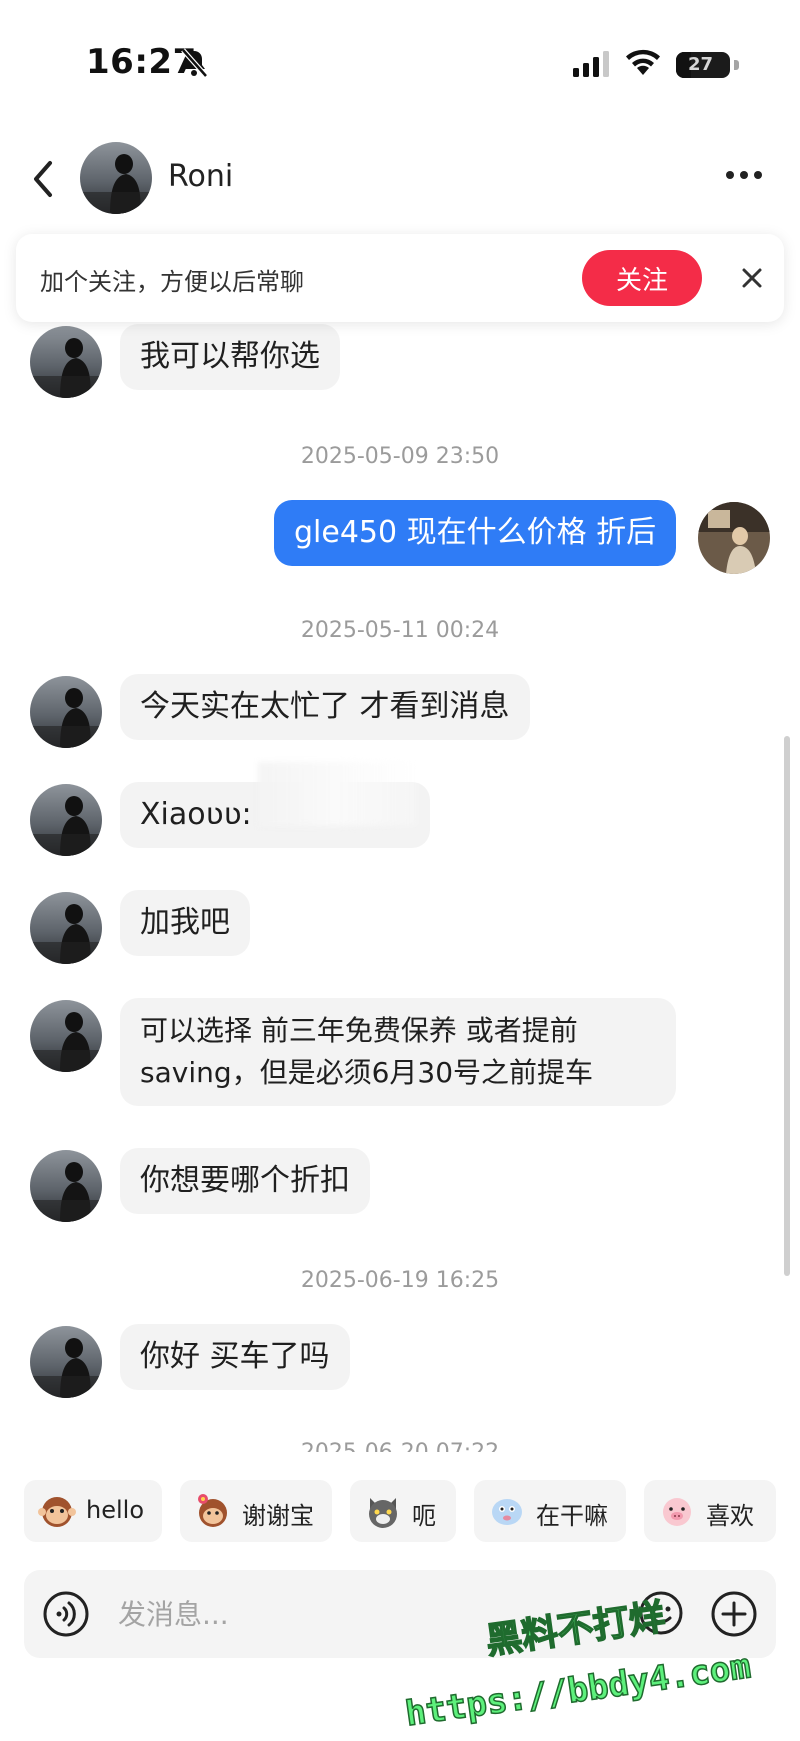 This screenshot has width=800, height=1741. I want to click on chat-scrollbar, so click(787, 1006).